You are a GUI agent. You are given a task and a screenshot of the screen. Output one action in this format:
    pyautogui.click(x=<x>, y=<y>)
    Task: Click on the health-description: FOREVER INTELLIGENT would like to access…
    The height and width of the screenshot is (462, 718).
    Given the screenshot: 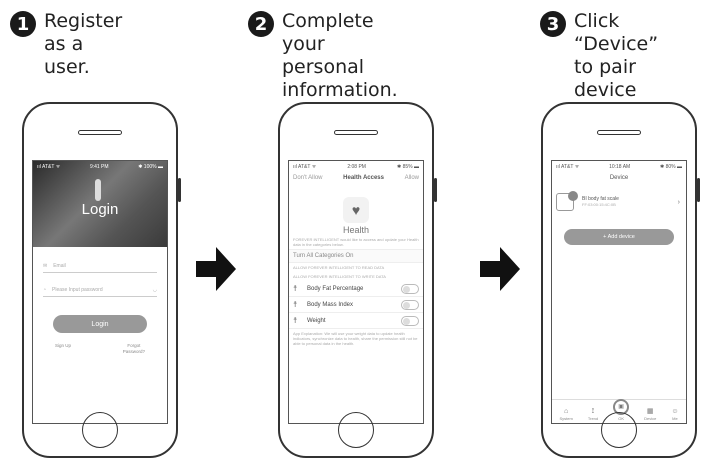 What is the action you would take?
    pyautogui.click(x=356, y=242)
    